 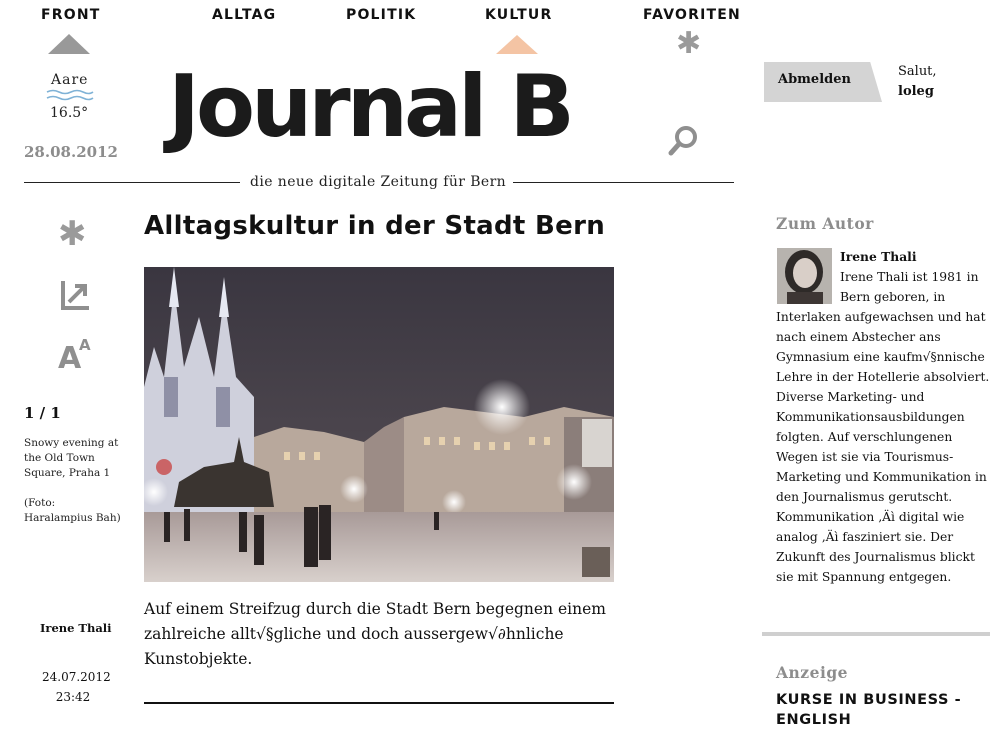 I want to click on logout-button: Abmelden, so click(x=823, y=82).